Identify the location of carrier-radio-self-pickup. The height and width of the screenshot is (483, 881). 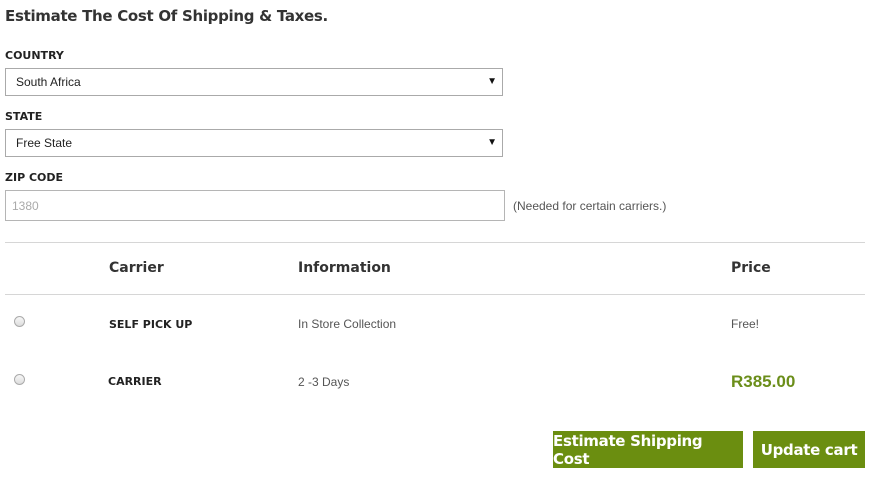
(19, 321).